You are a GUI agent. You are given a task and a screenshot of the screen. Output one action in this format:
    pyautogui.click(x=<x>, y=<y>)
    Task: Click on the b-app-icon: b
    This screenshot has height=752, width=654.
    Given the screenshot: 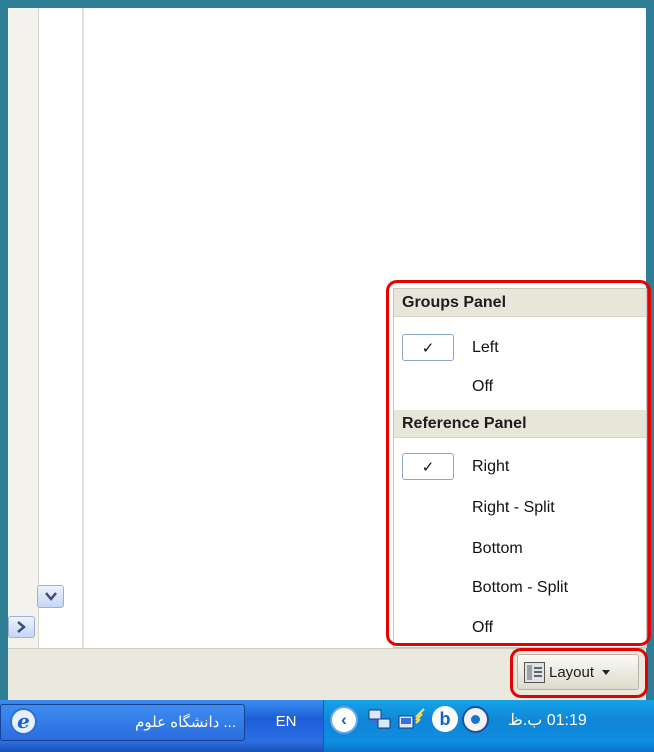 What is the action you would take?
    pyautogui.click(x=445, y=719)
    